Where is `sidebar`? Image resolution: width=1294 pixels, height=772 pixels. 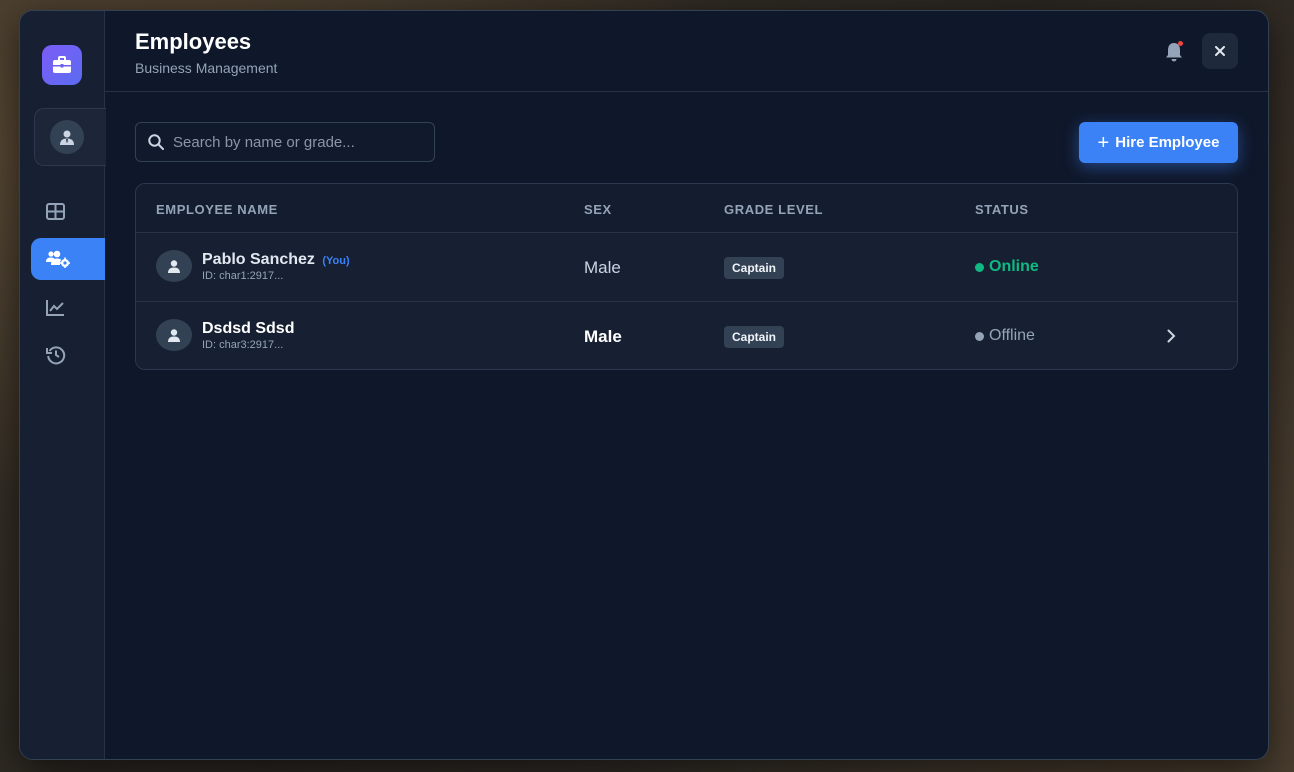
sidebar is located at coordinates (63, 385).